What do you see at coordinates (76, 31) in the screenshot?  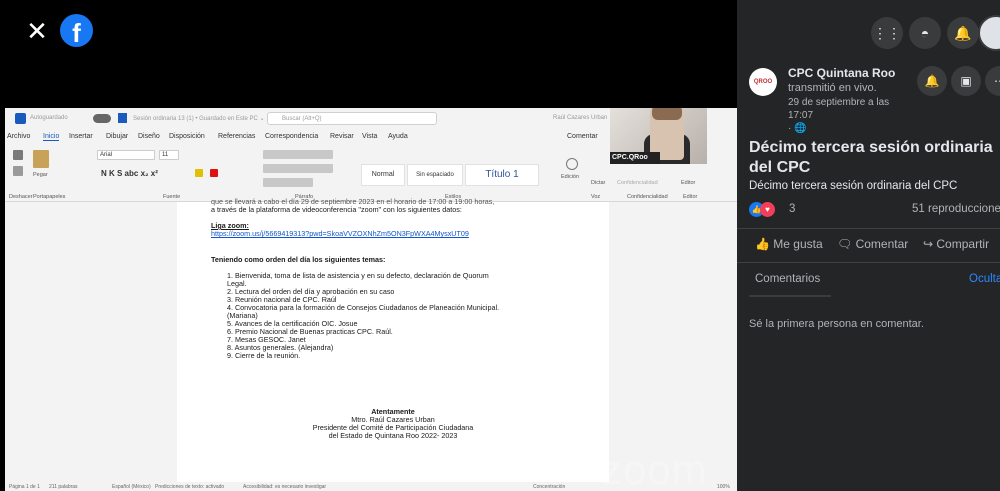 I see `facebook-logo: f` at bounding box center [76, 31].